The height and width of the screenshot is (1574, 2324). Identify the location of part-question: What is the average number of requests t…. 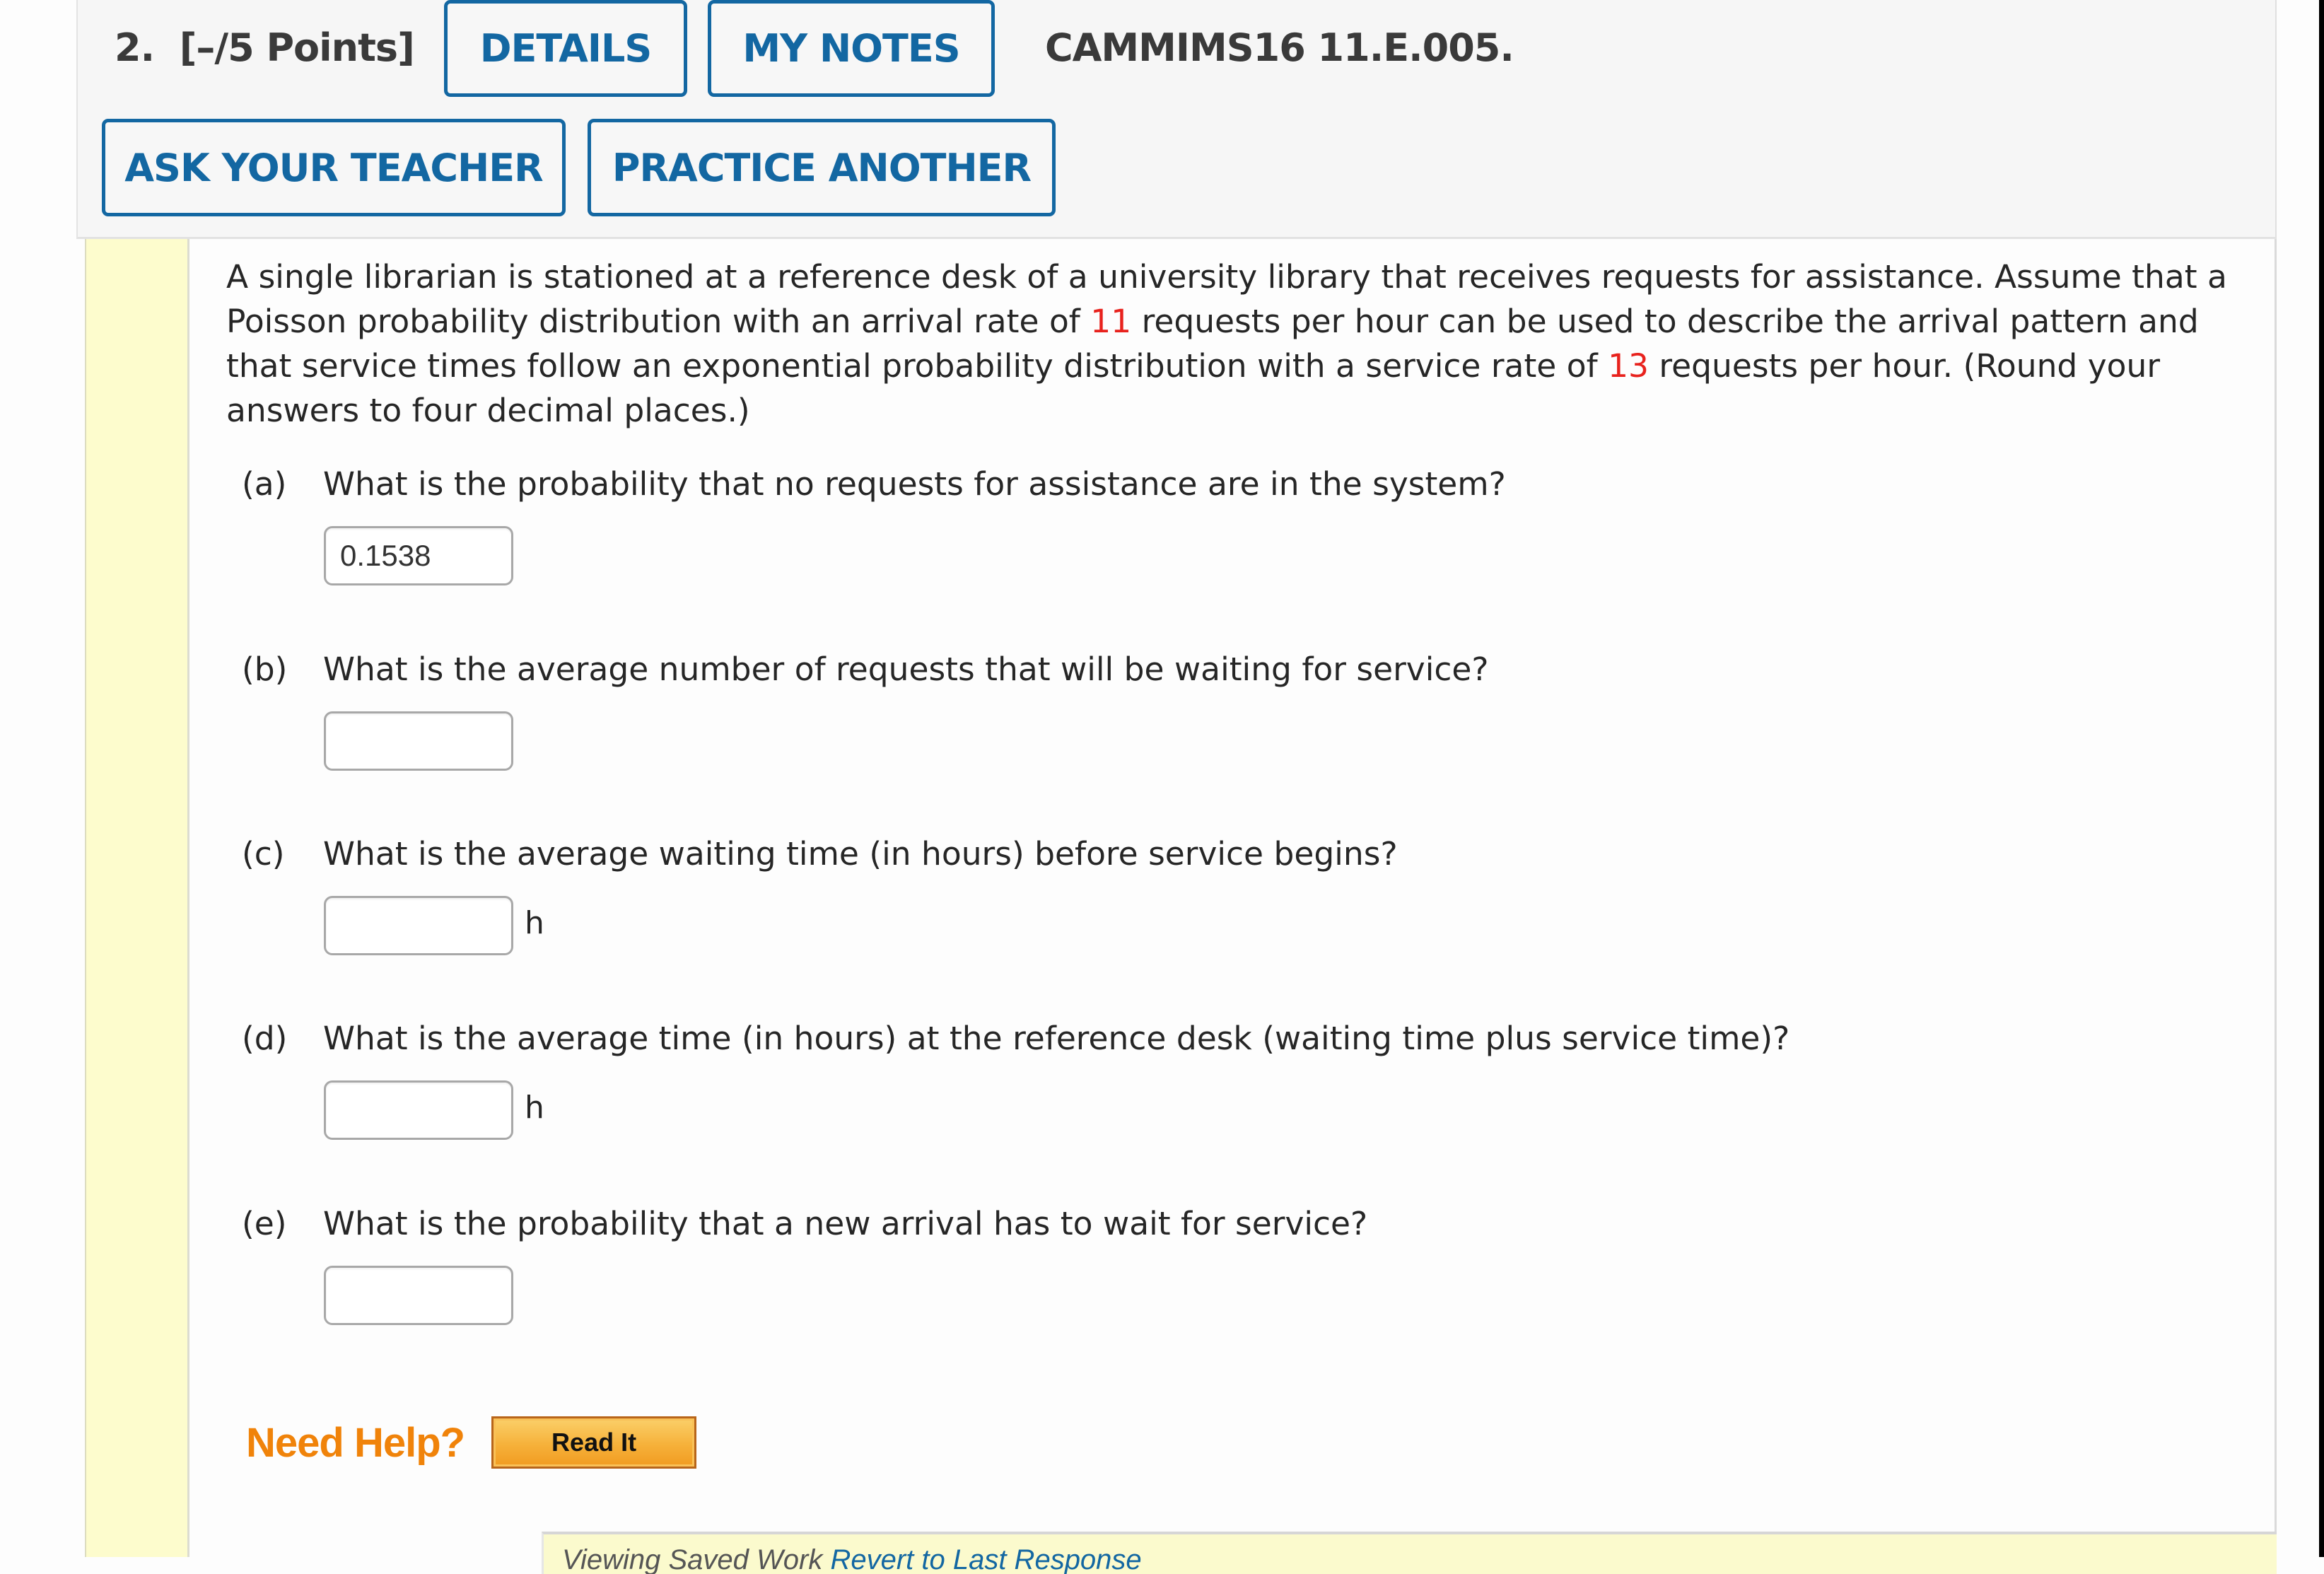
(906, 669).